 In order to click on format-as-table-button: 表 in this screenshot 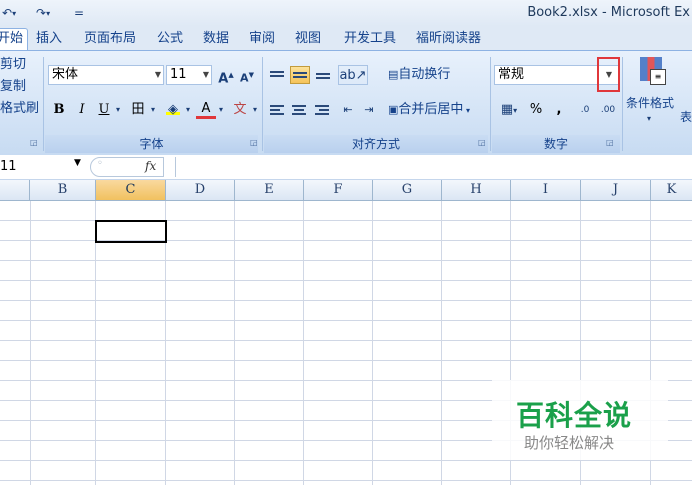, I will do `click(686, 117)`.